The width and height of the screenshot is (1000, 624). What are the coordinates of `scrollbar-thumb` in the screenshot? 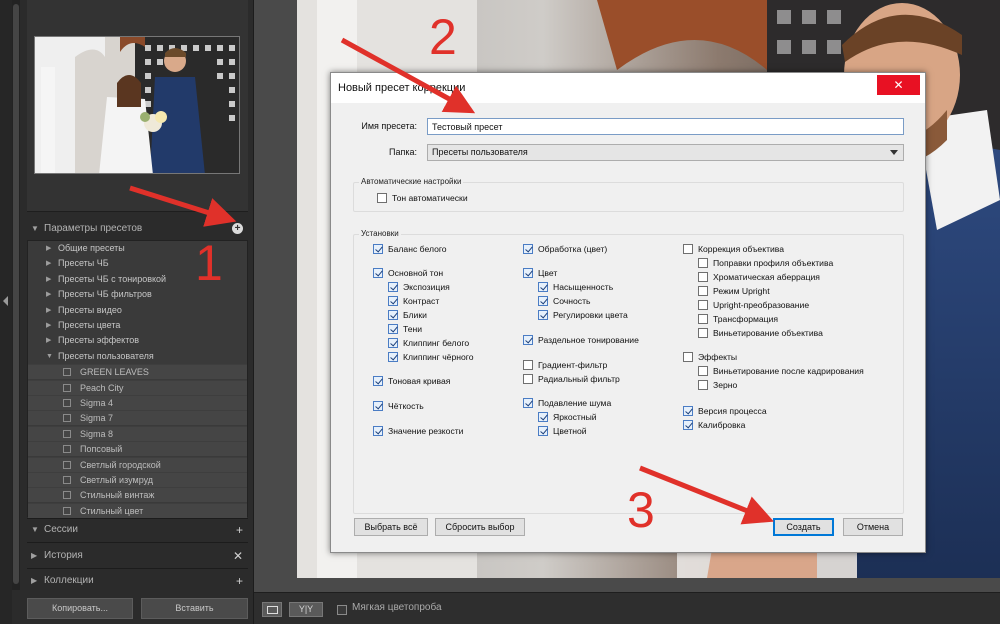 It's located at (16, 294).